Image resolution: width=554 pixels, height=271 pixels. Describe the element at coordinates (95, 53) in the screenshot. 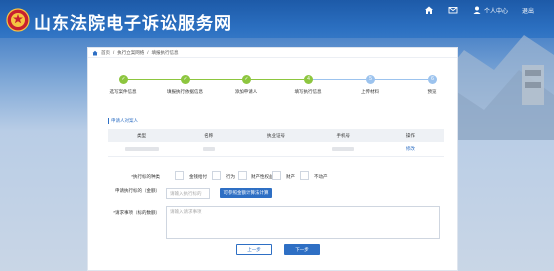

I see `breadcrumb-home-icon` at that location.